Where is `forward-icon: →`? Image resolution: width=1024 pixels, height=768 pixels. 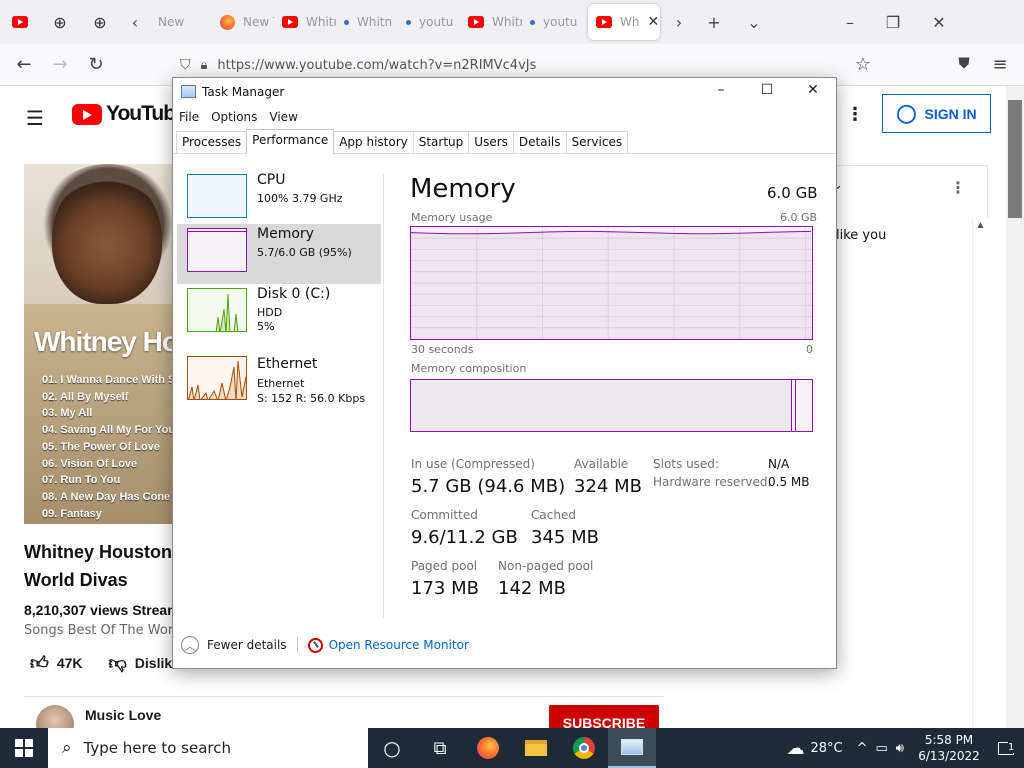 forward-icon: → is located at coordinates (60, 64).